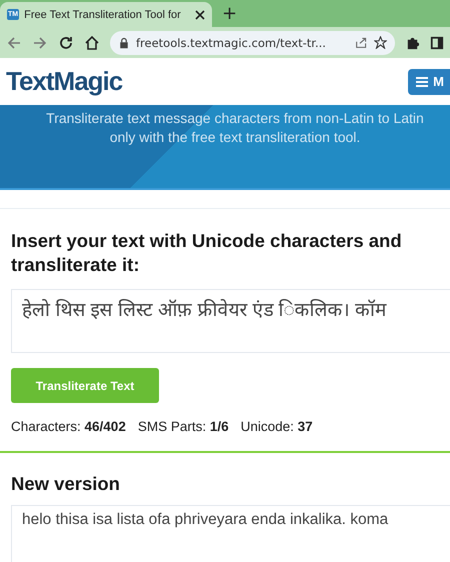  What do you see at coordinates (380, 42) in the screenshot?
I see `star-icon` at bounding box center [380, 42].